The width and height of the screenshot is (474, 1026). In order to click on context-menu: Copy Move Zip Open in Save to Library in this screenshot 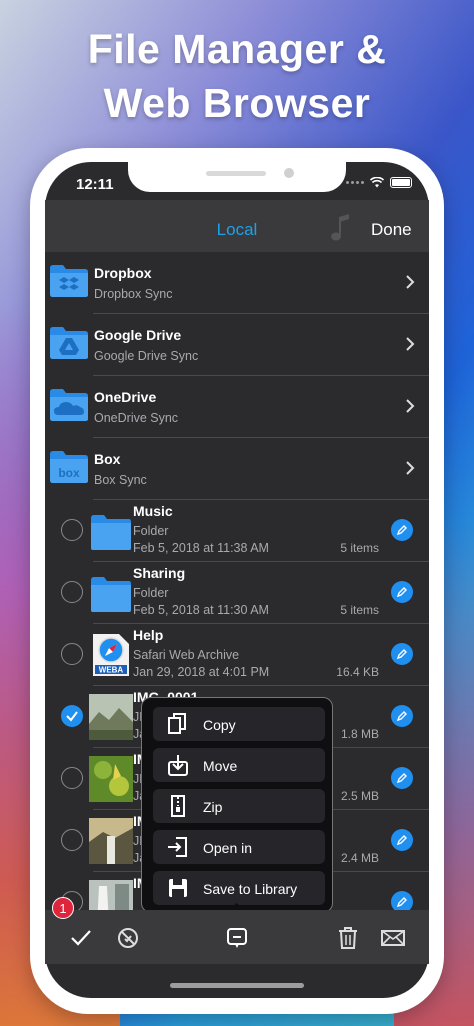, I will do `click(237, 805)`.